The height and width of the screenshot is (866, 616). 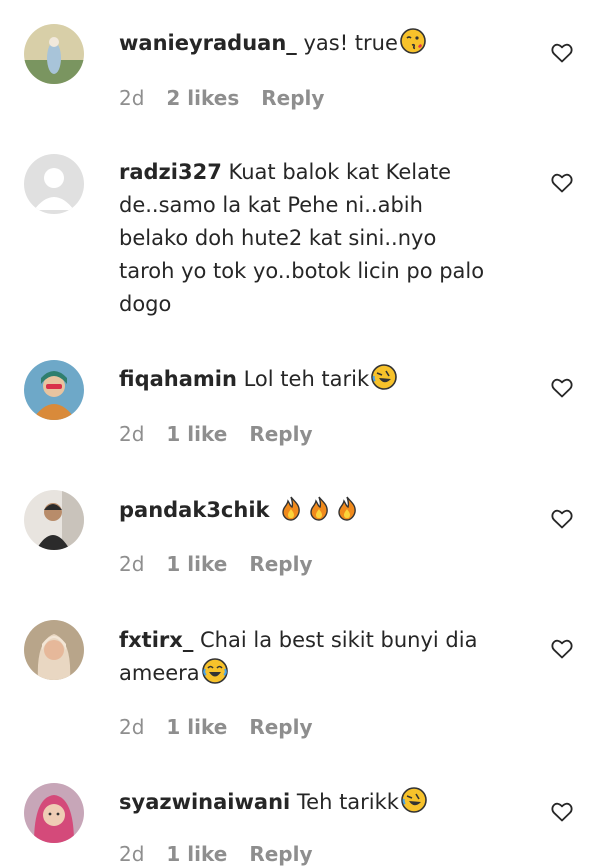 I want to click on comment-username: radzi327, so click(x=170, y=172).